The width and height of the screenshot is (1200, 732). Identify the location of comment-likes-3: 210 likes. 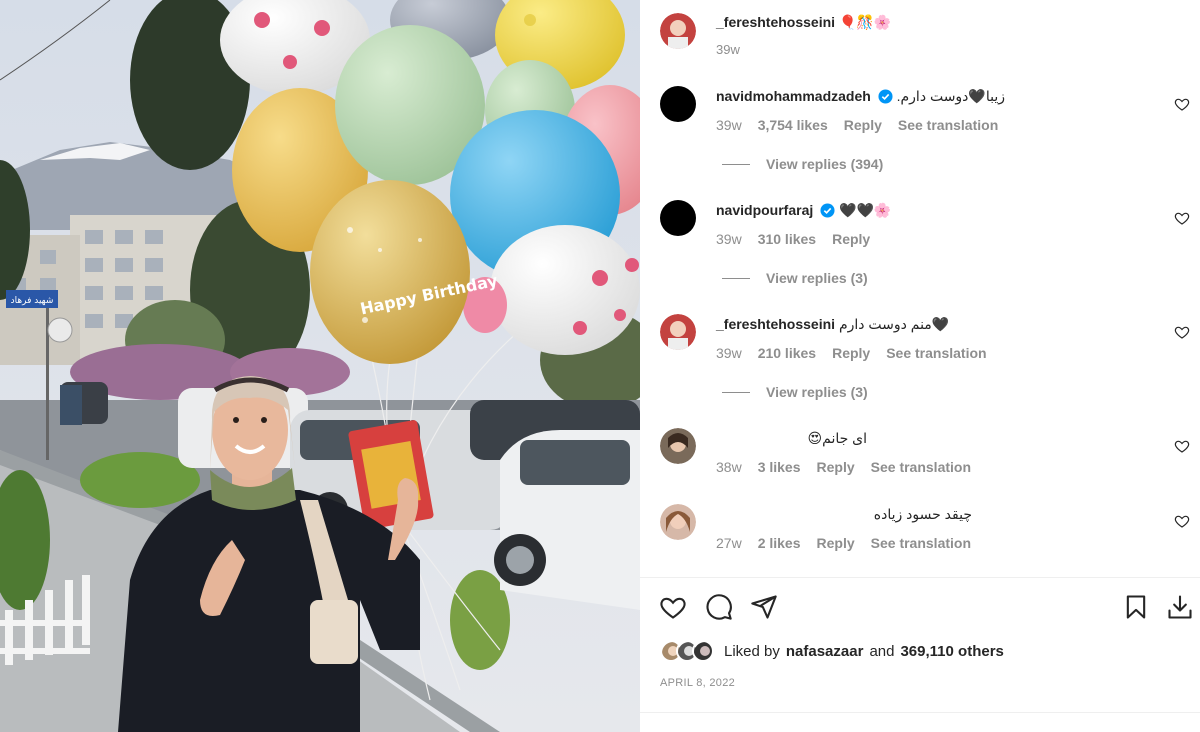
(787, 353).